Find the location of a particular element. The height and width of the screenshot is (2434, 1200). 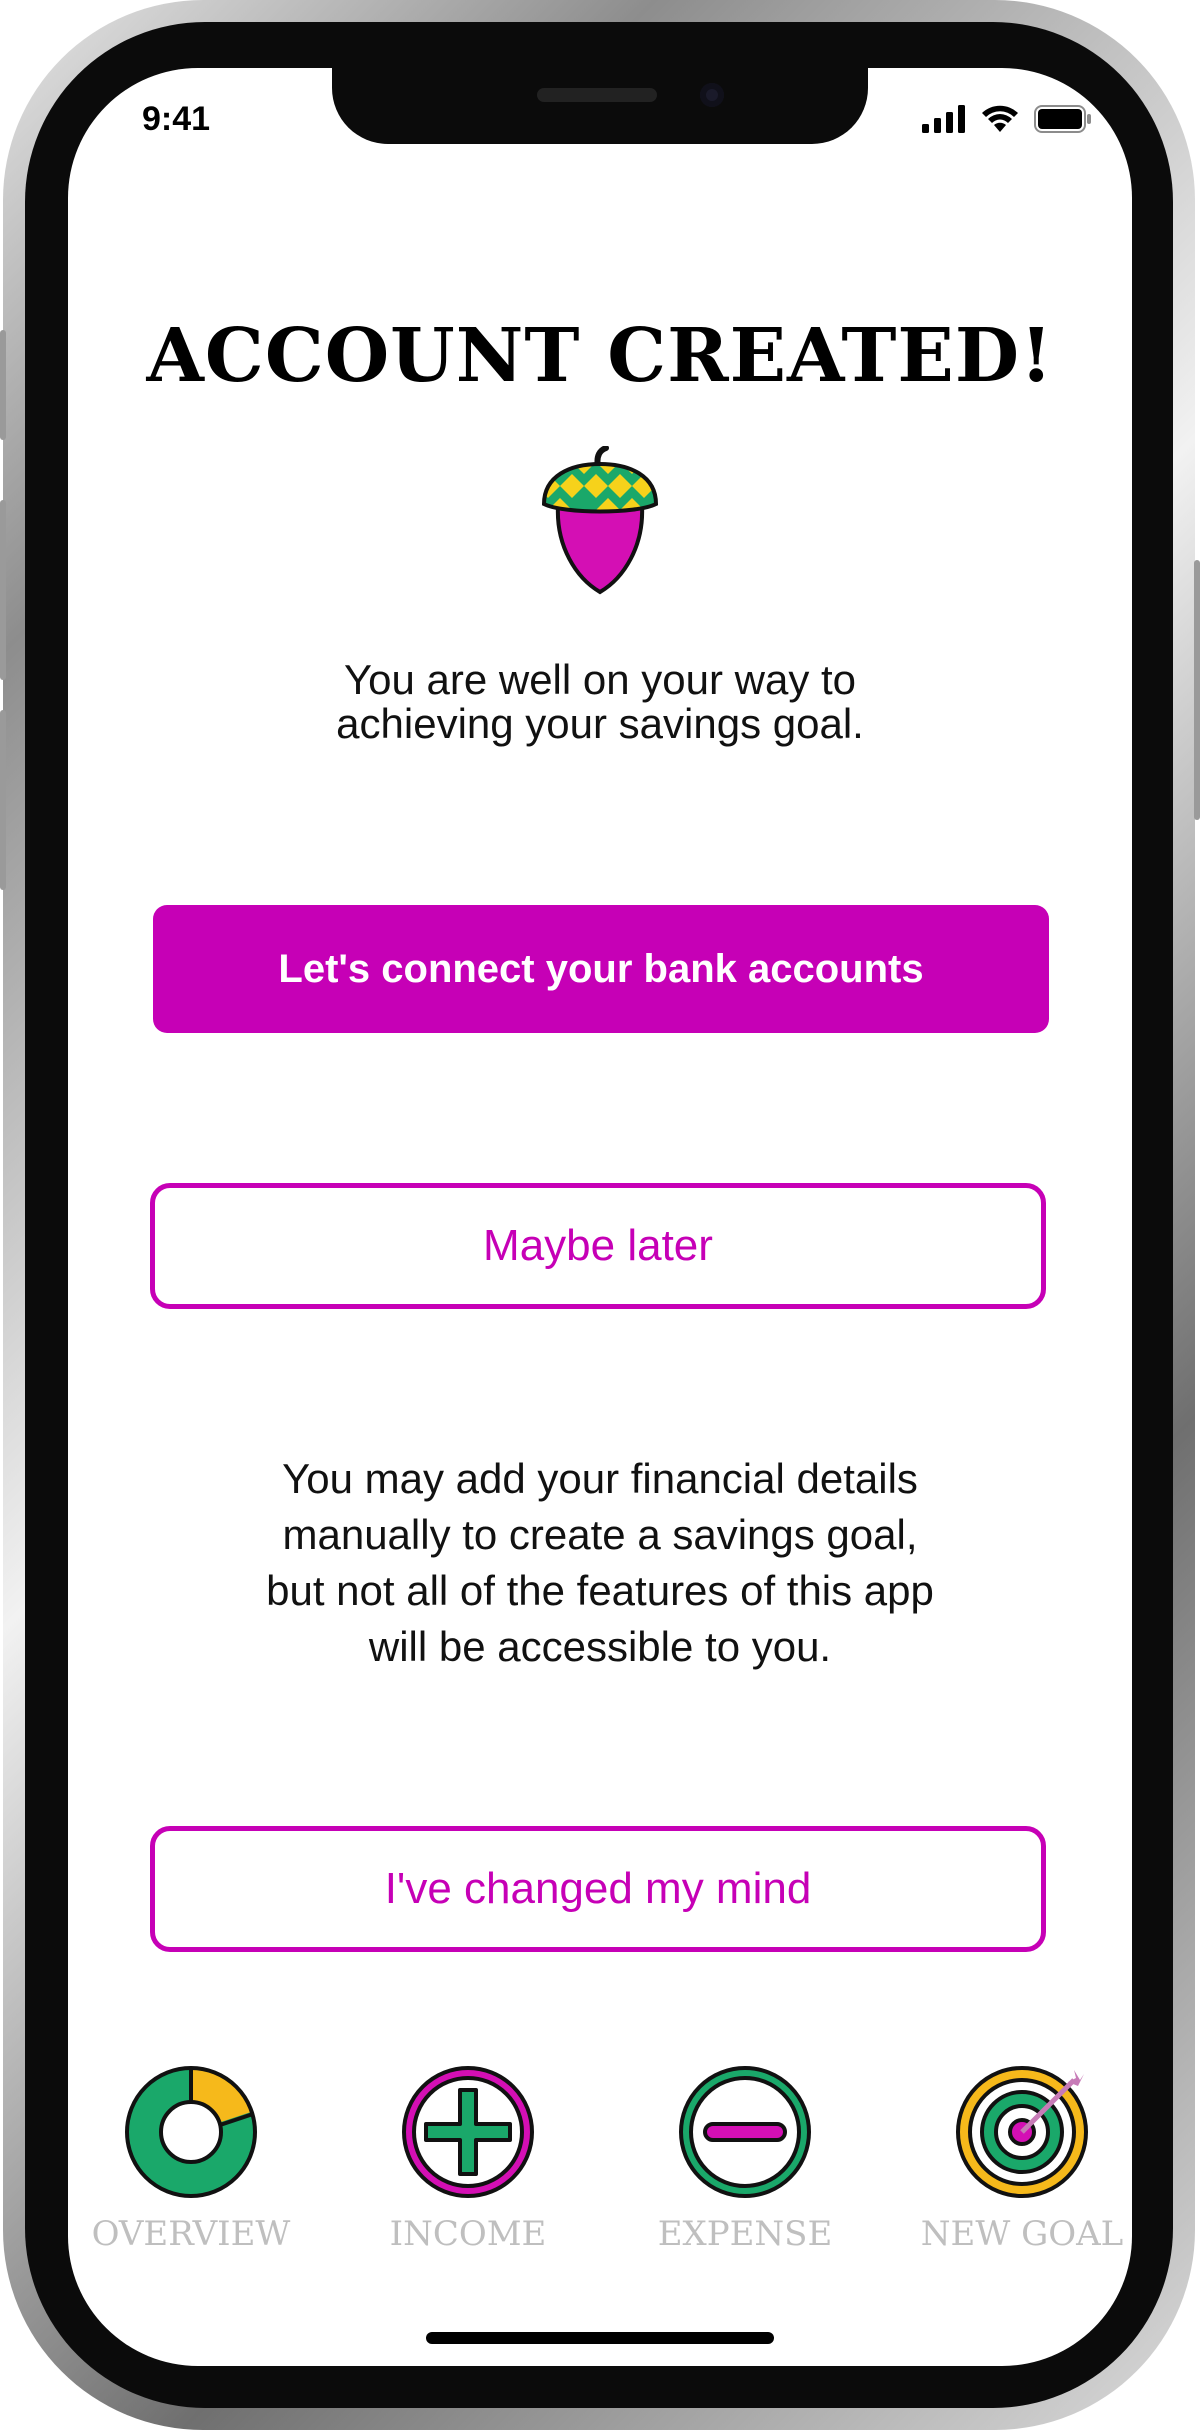

tab-expense: EXPENSE is located at coordinates (745, 2159).